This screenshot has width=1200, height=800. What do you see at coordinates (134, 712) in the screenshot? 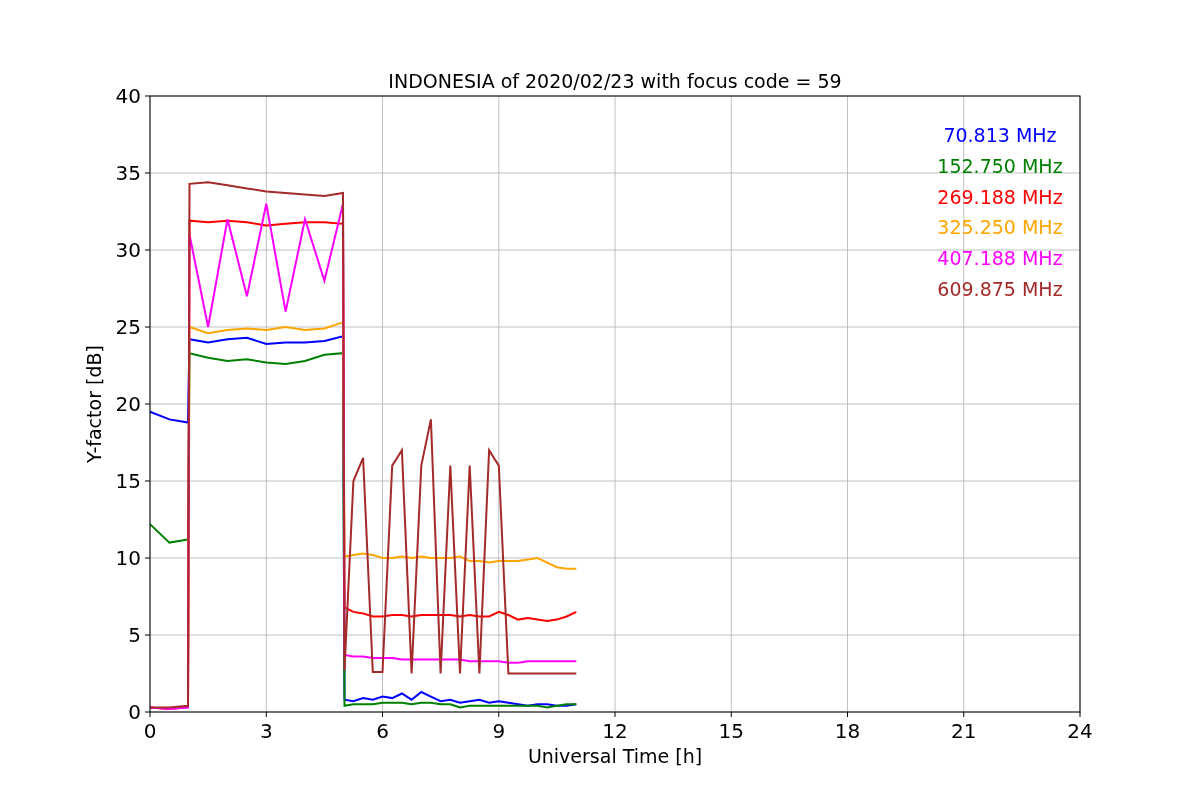
I see `y-tick-label: 0` at bounding box center [134, 712].